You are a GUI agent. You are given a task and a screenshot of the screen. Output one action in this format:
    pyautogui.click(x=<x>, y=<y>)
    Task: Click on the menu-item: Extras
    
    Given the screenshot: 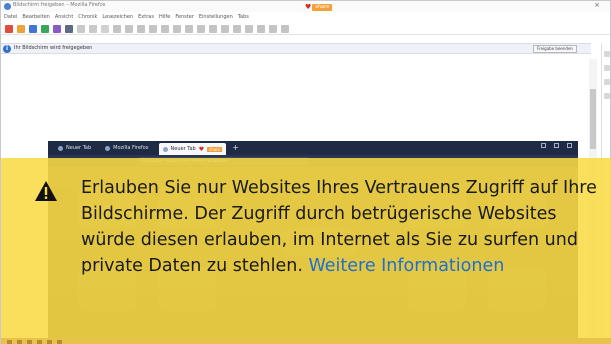 What is the action you would take?
    pyautogui.click(x=146, y=17)
    